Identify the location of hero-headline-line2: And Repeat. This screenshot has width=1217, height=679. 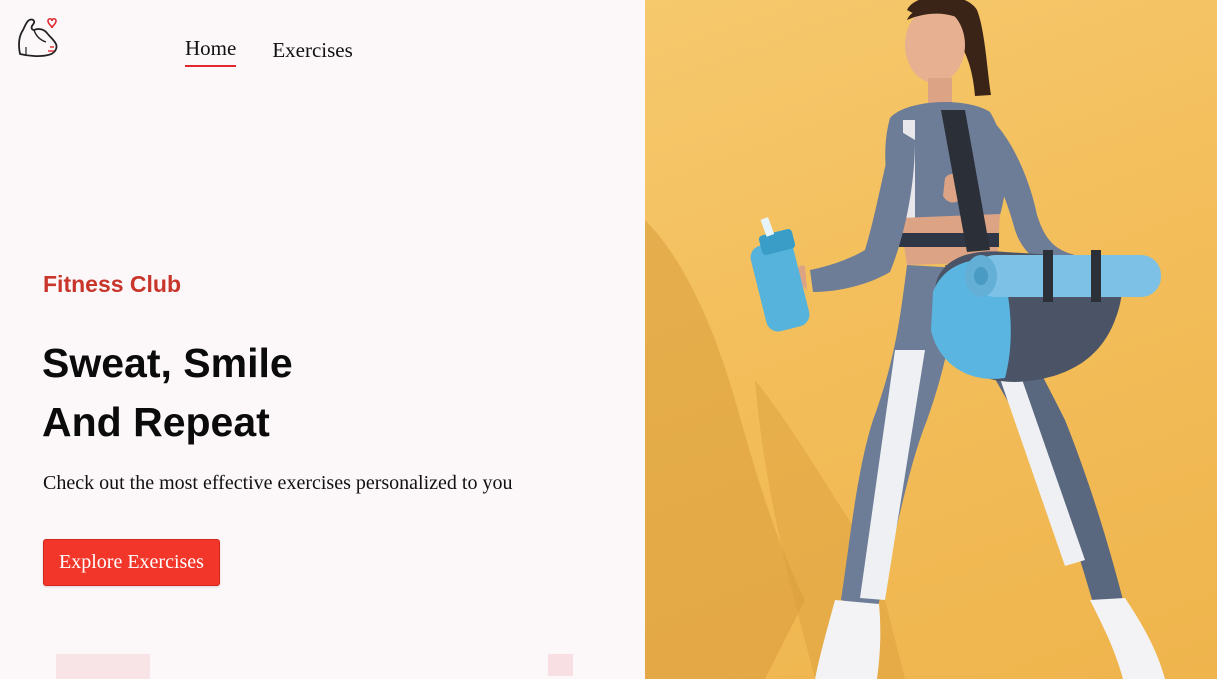
(156, 422).